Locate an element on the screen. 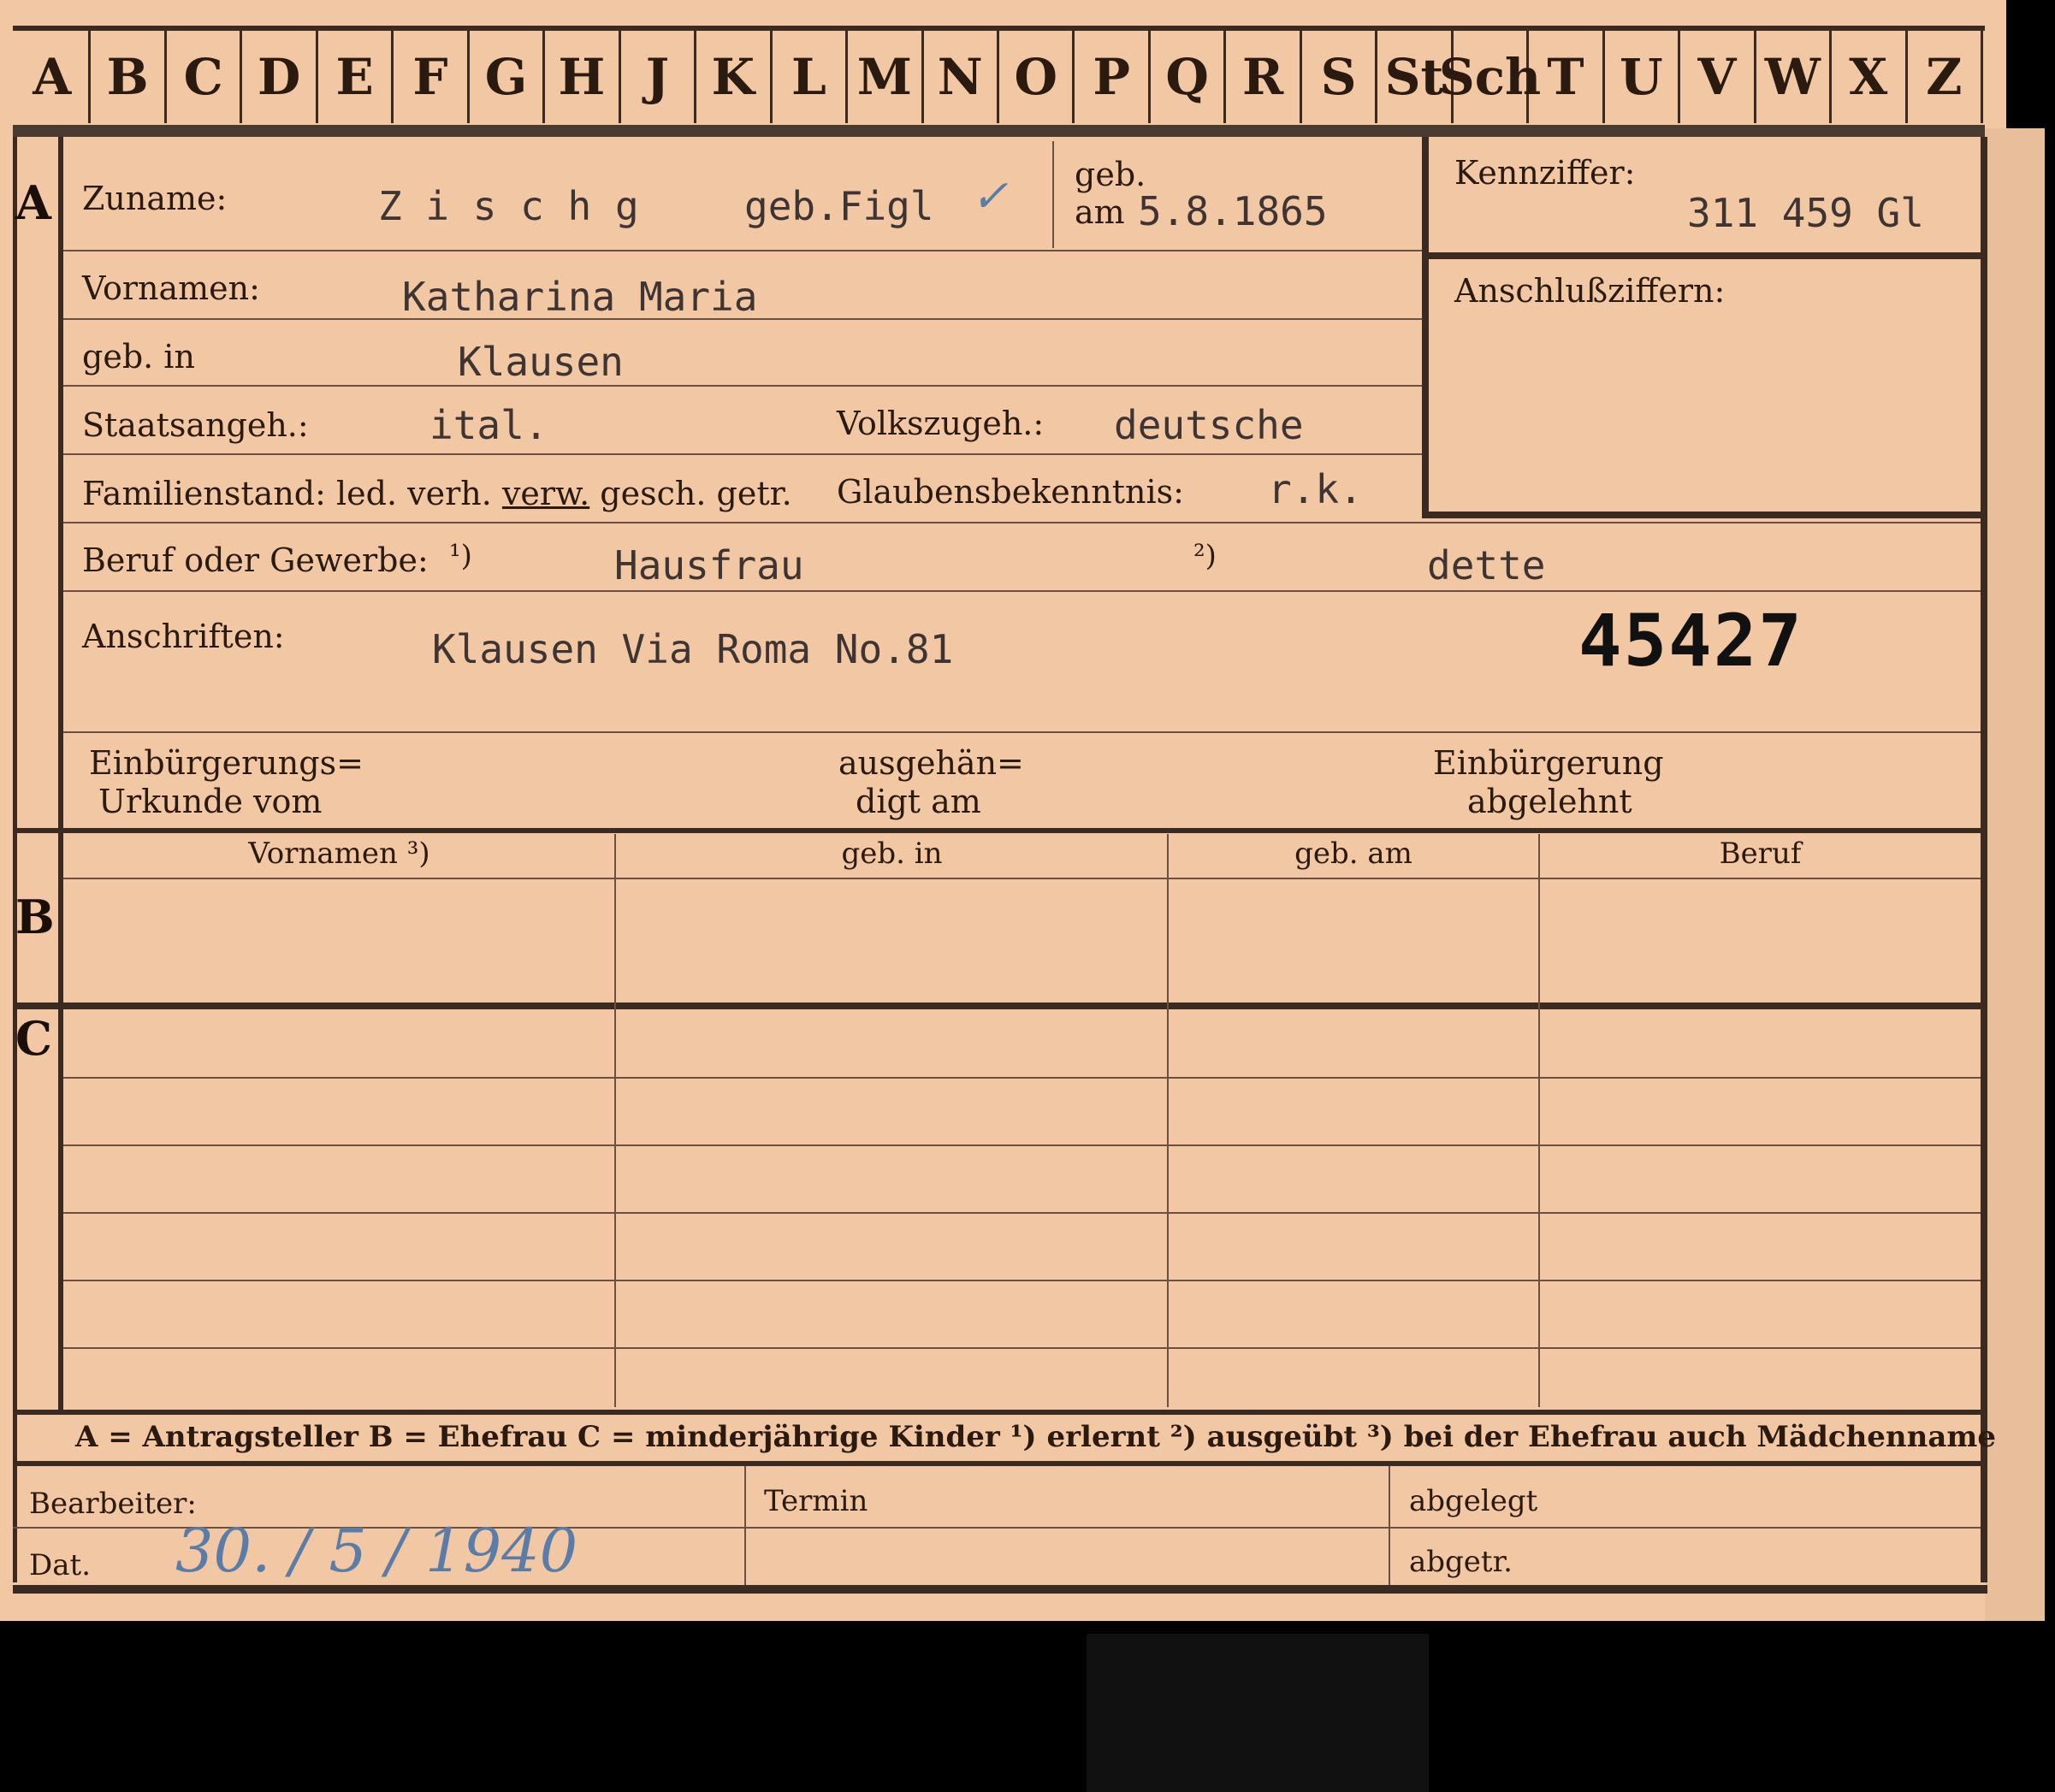  anschlussziffern-label: Anschlußziffern: is located at coordinates (1590, 291).